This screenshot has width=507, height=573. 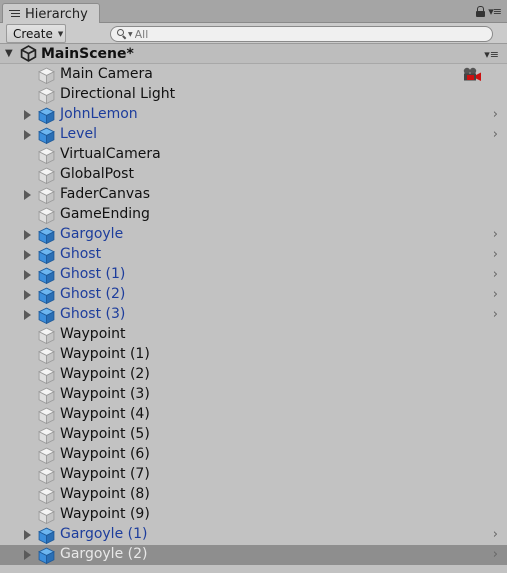 I want to click on hierarchy-item: Waypoint (9), so click(x=253, y=515).